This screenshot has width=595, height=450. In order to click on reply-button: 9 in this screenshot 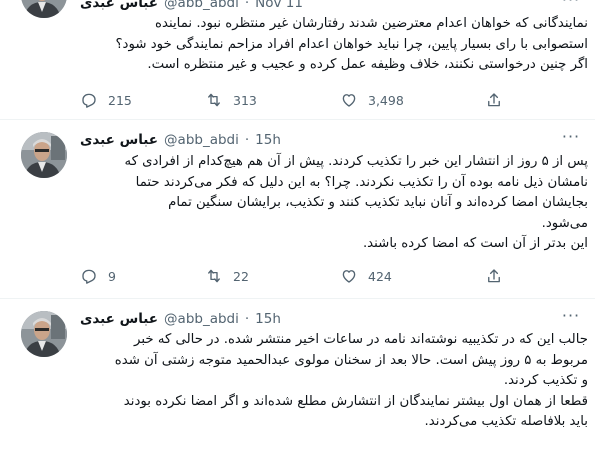, I will do `click(98, 276)`.